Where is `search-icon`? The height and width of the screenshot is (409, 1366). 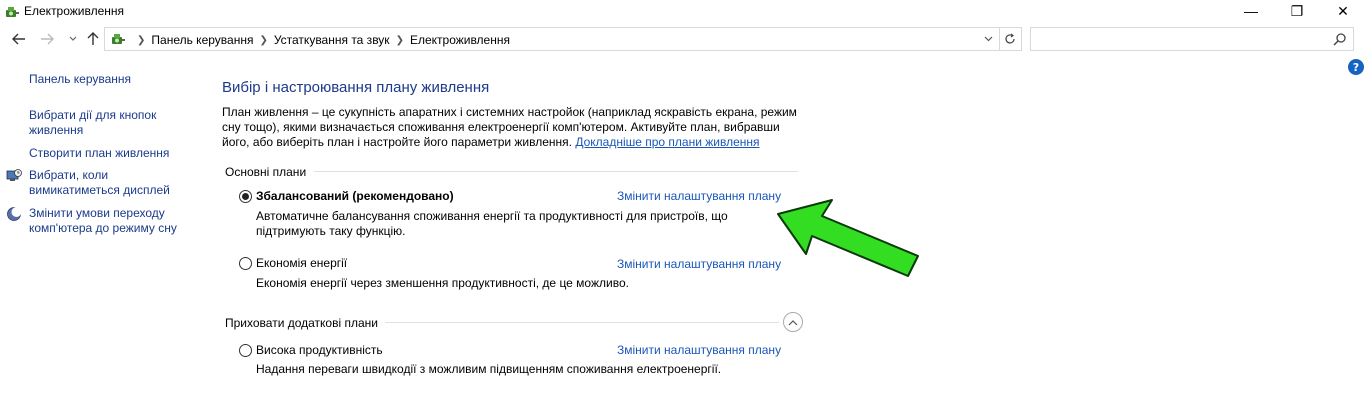
search-icon is located at coordinates (1340, 39).